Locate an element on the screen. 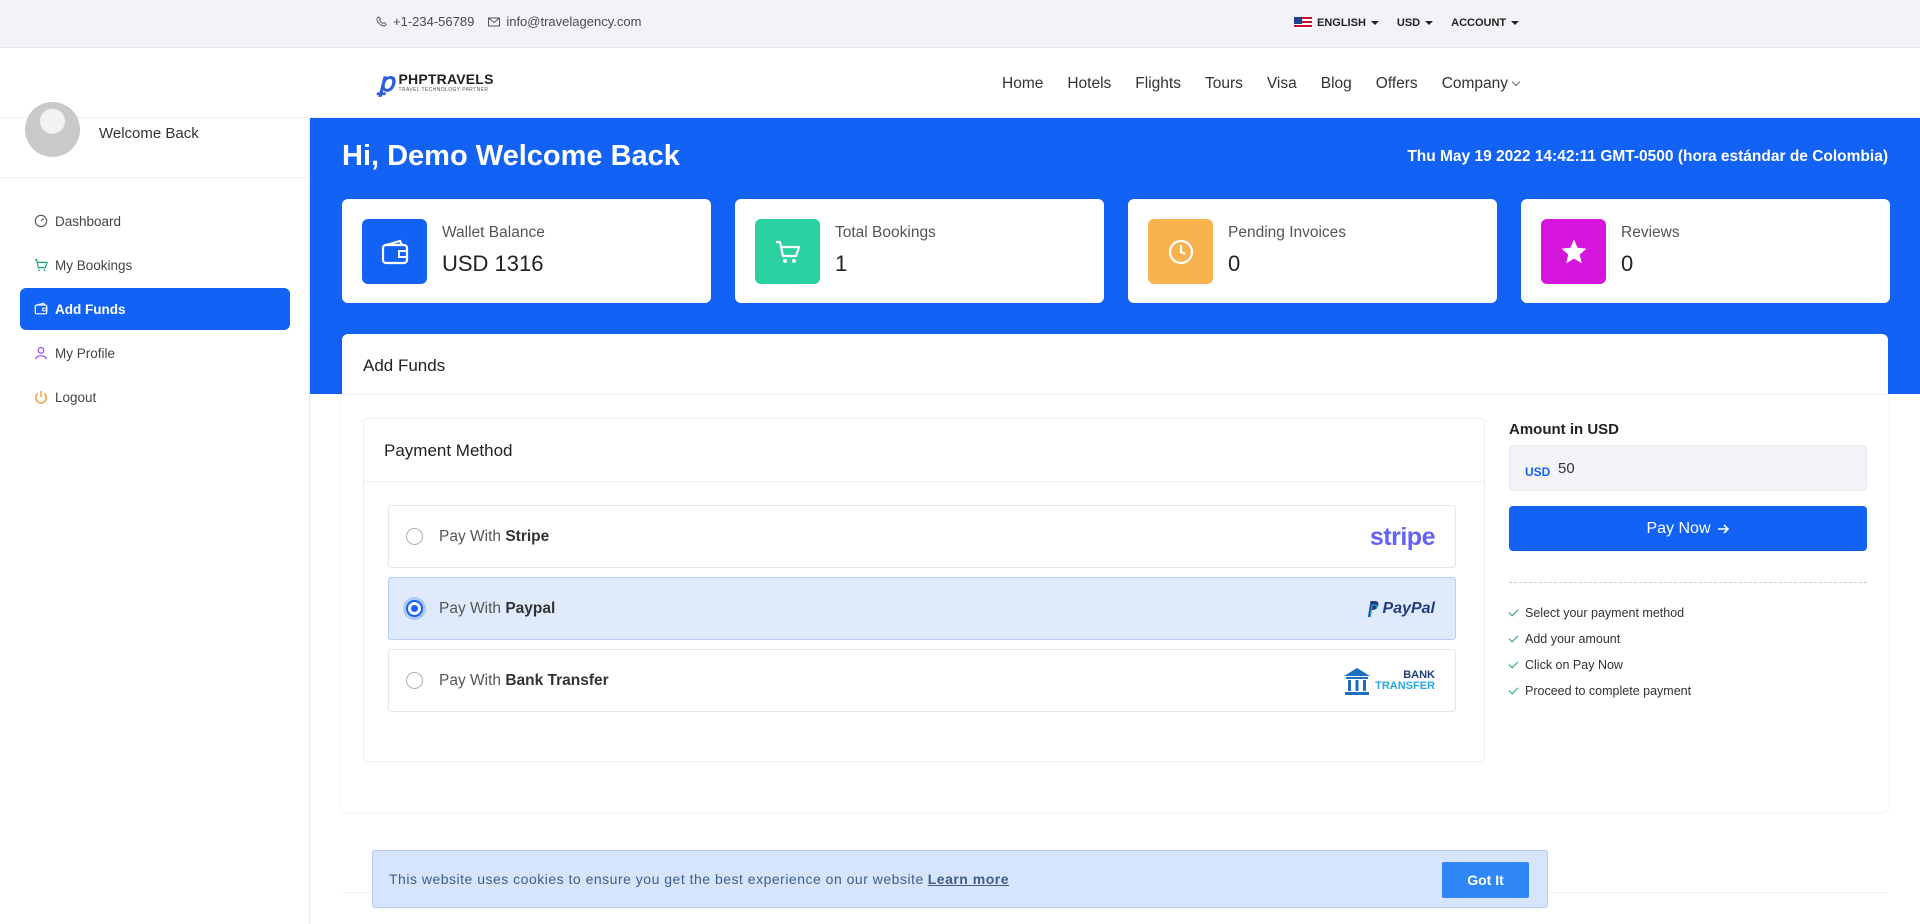  amount-field: USD is located at coordinates (1688, 468).